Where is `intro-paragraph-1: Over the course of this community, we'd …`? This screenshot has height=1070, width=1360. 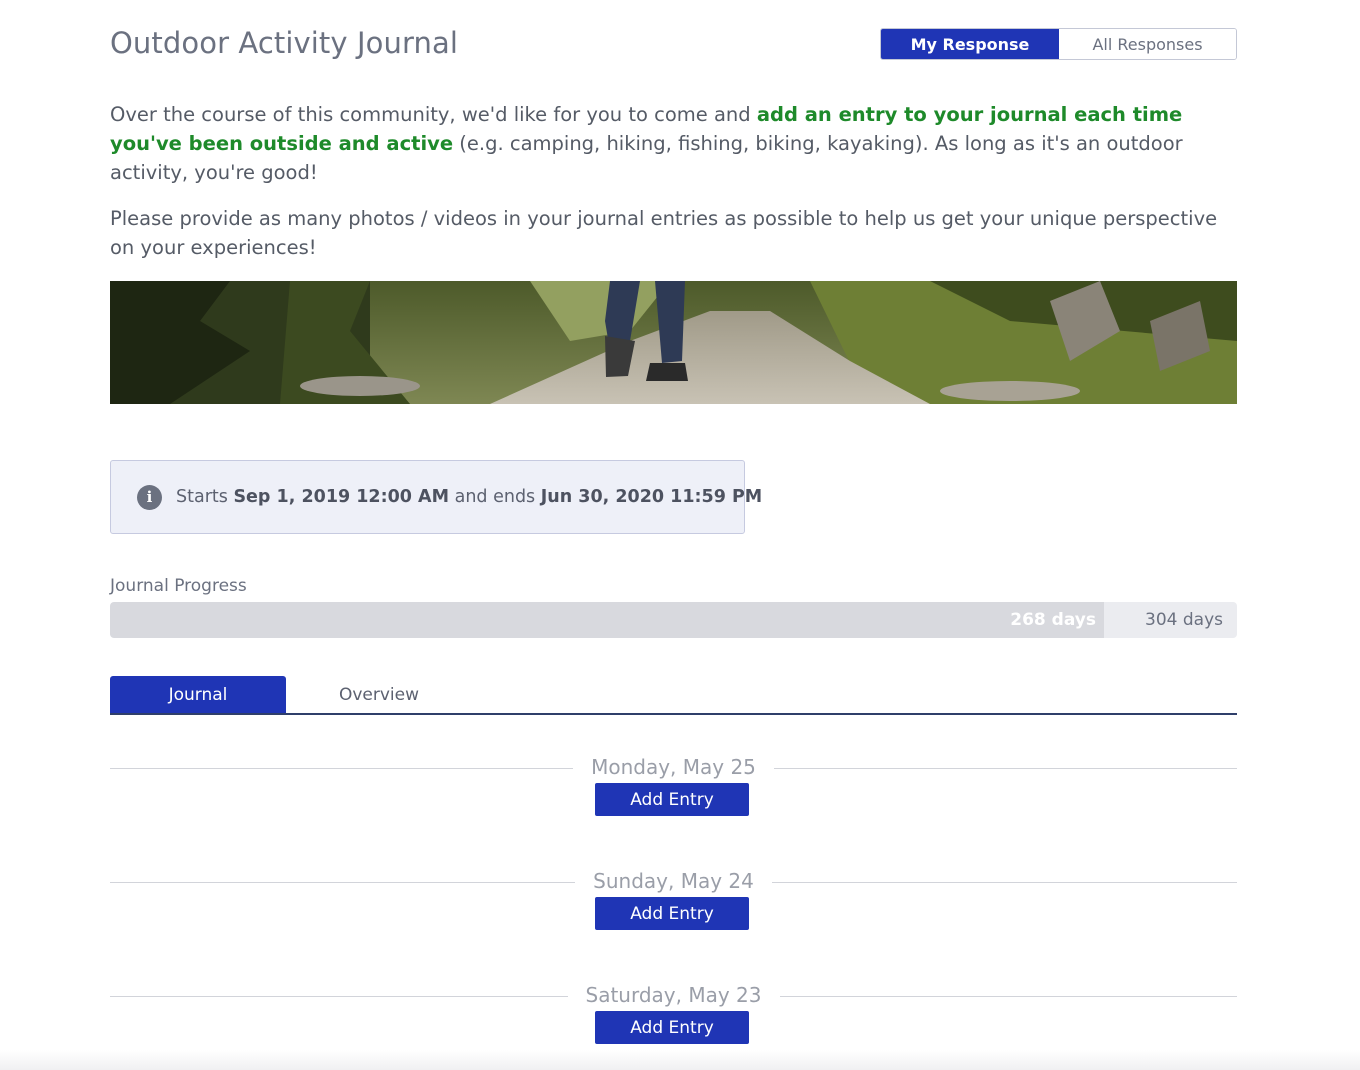
intro-paragraph-1: Over the course of this community, we'd … is located at coordinates (673, 143).